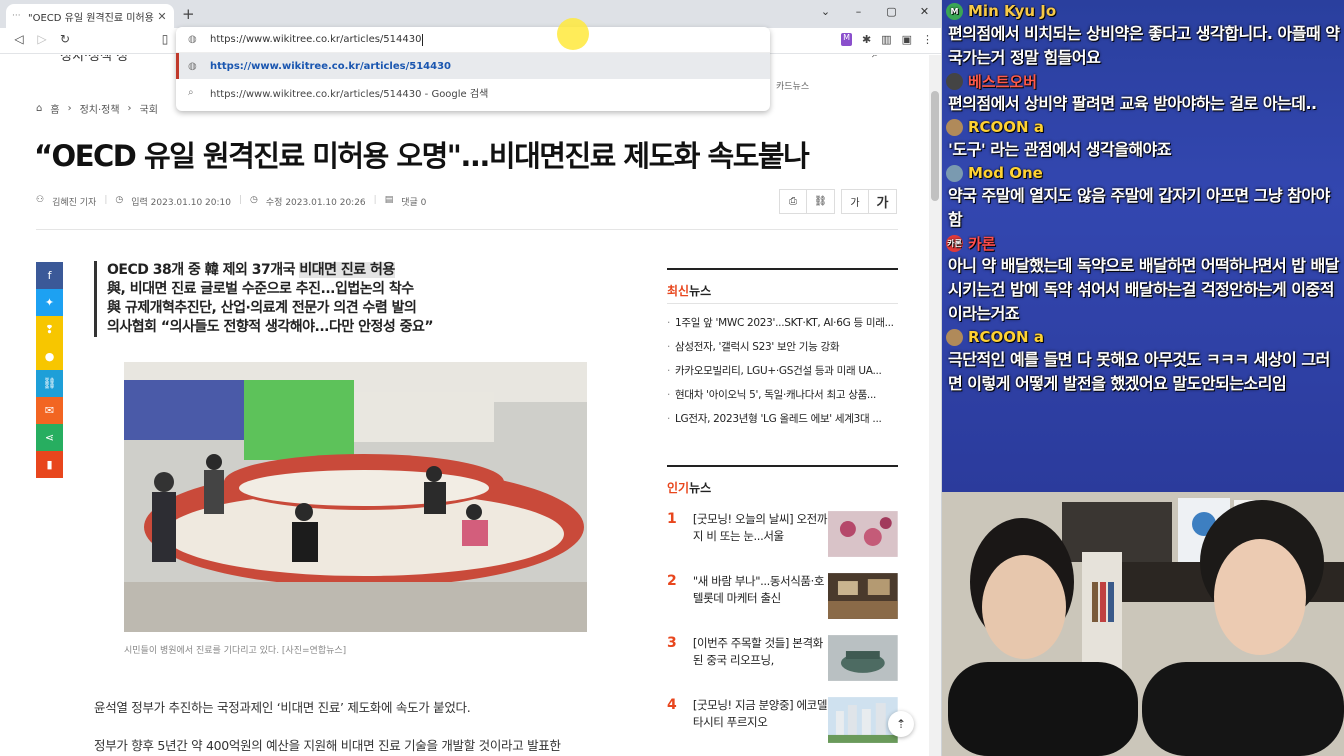  Describe the element at coordinates (901, 724) in the screenshot. I see `scroll-top-button: ⇡` at that location.